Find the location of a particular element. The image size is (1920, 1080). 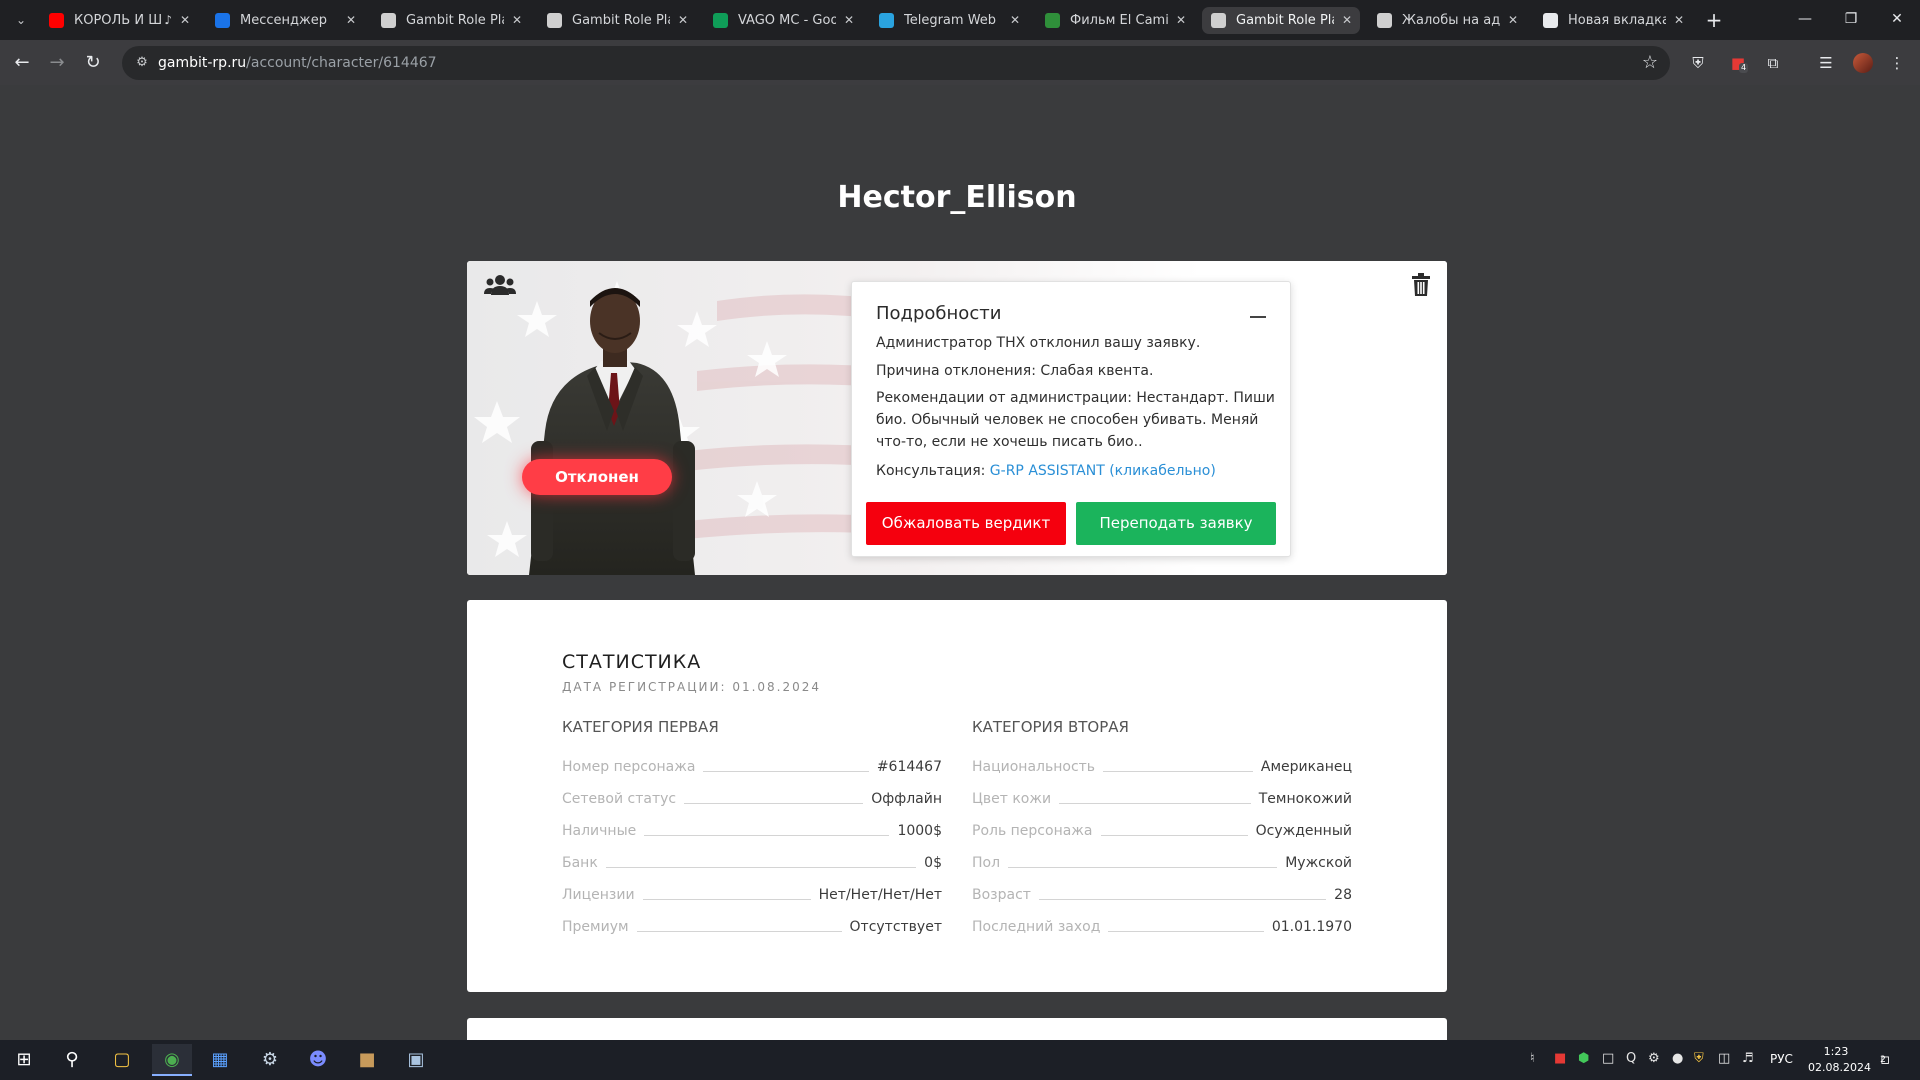

input-language: РУС is located at coordinates (1781, 1059).